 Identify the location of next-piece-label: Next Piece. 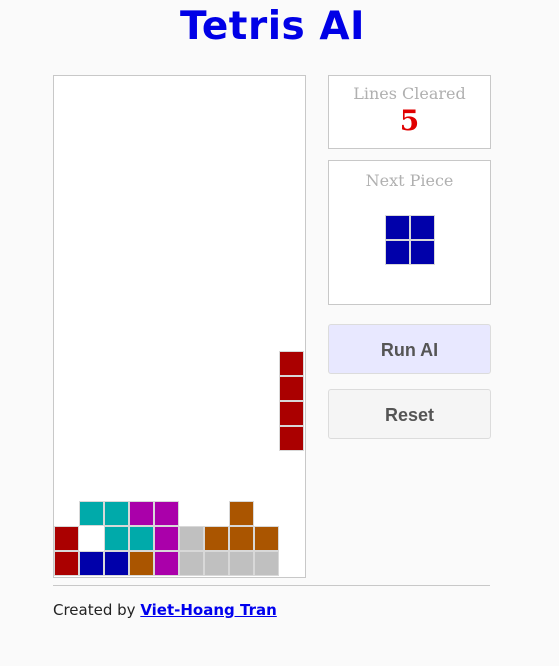
(409, 180).